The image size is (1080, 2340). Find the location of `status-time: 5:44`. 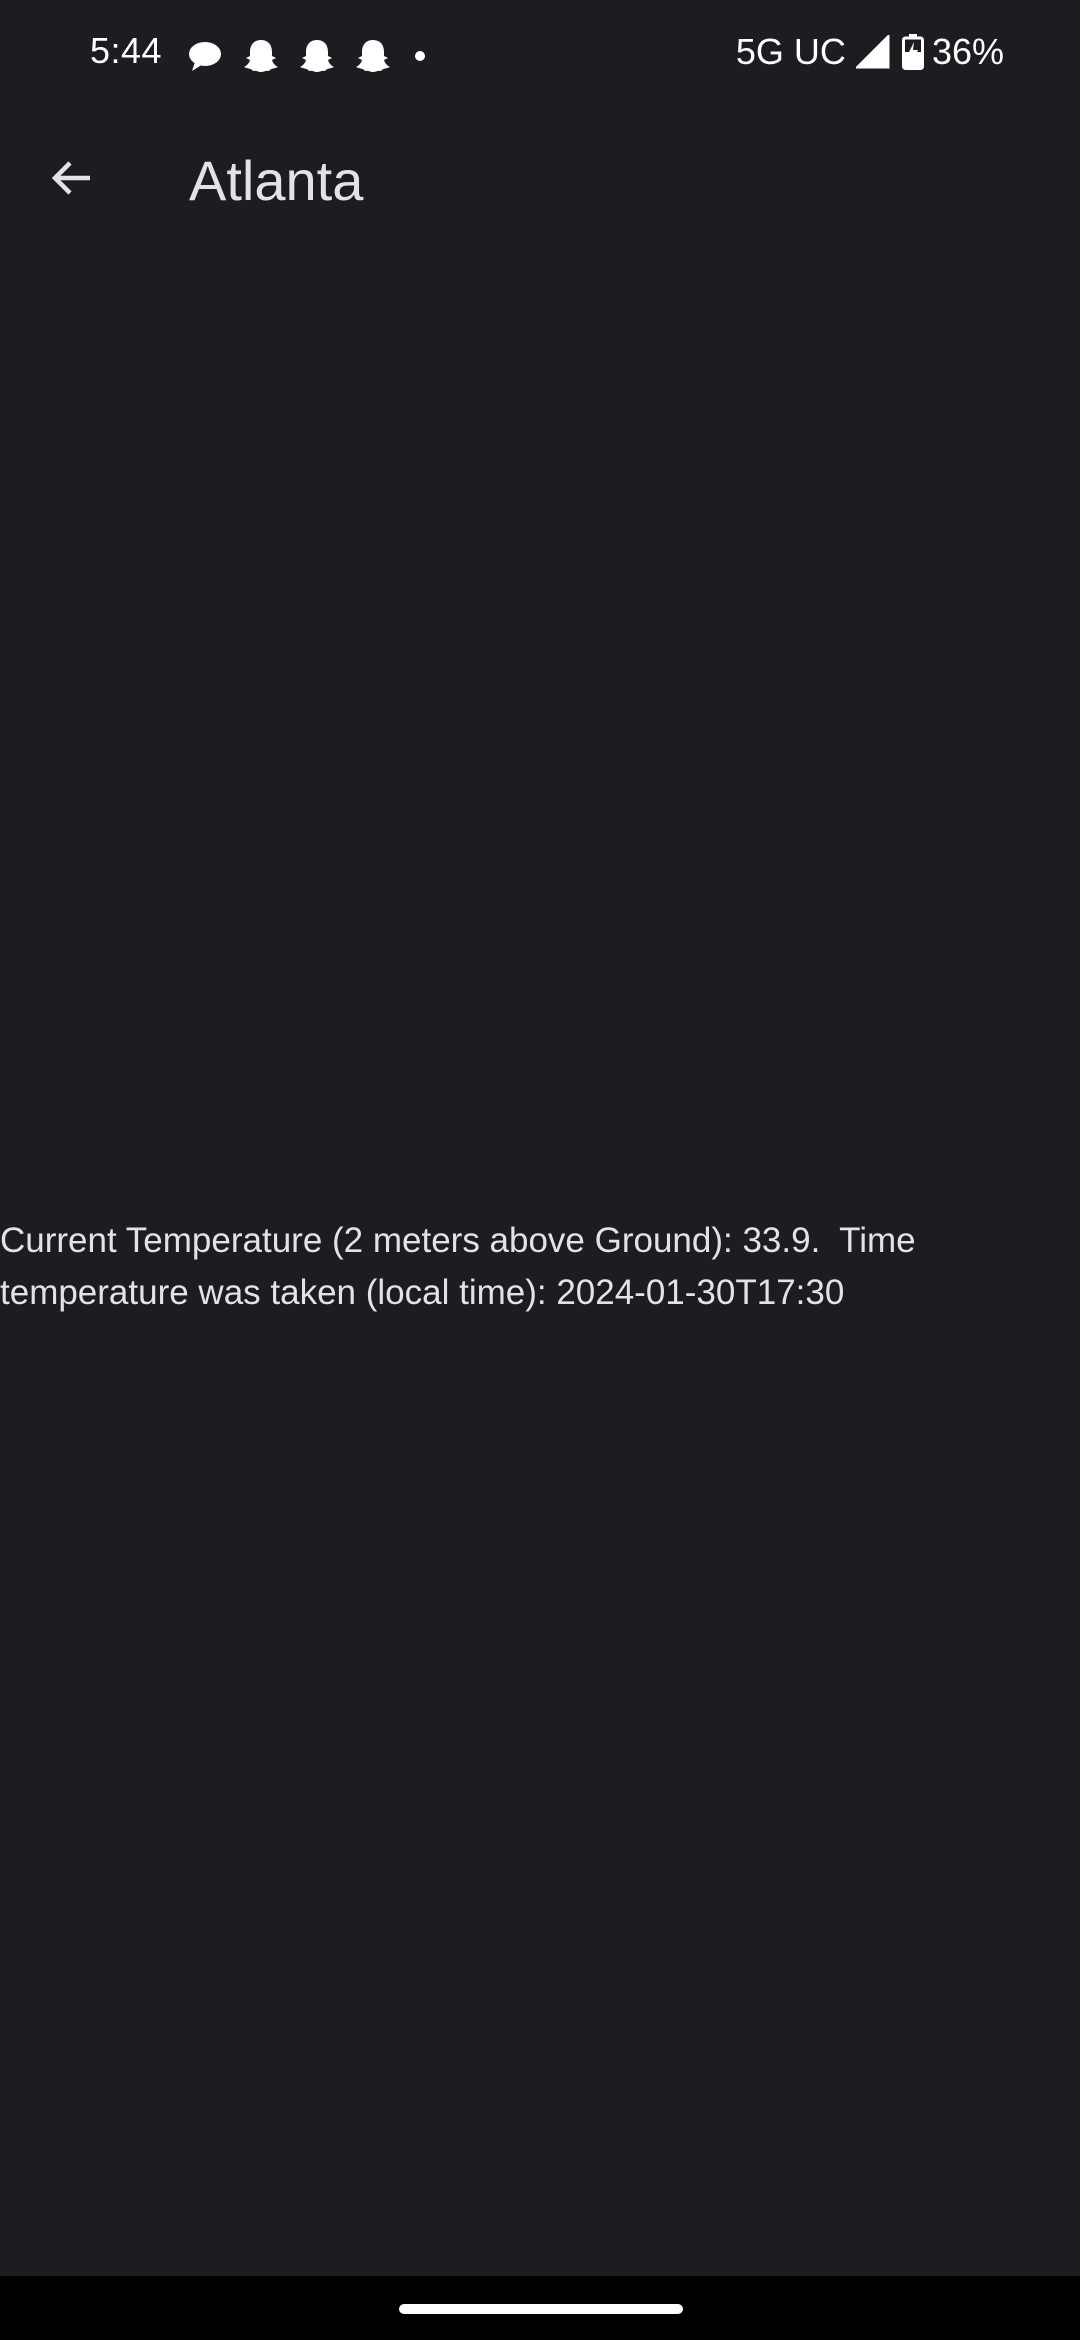

status-time: 5:44 is located at coordinates (126, 50).